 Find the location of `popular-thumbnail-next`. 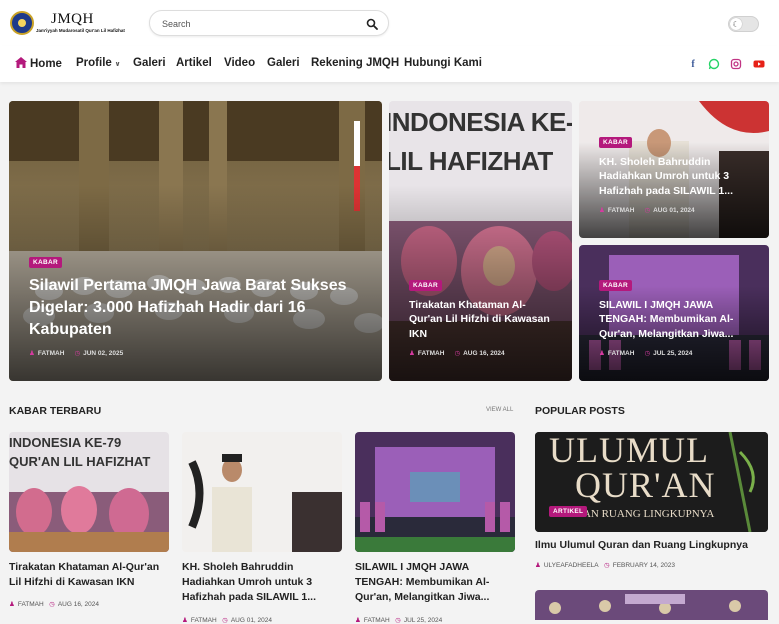

popular-thumbnail-next is located at coordinates (651, 605).